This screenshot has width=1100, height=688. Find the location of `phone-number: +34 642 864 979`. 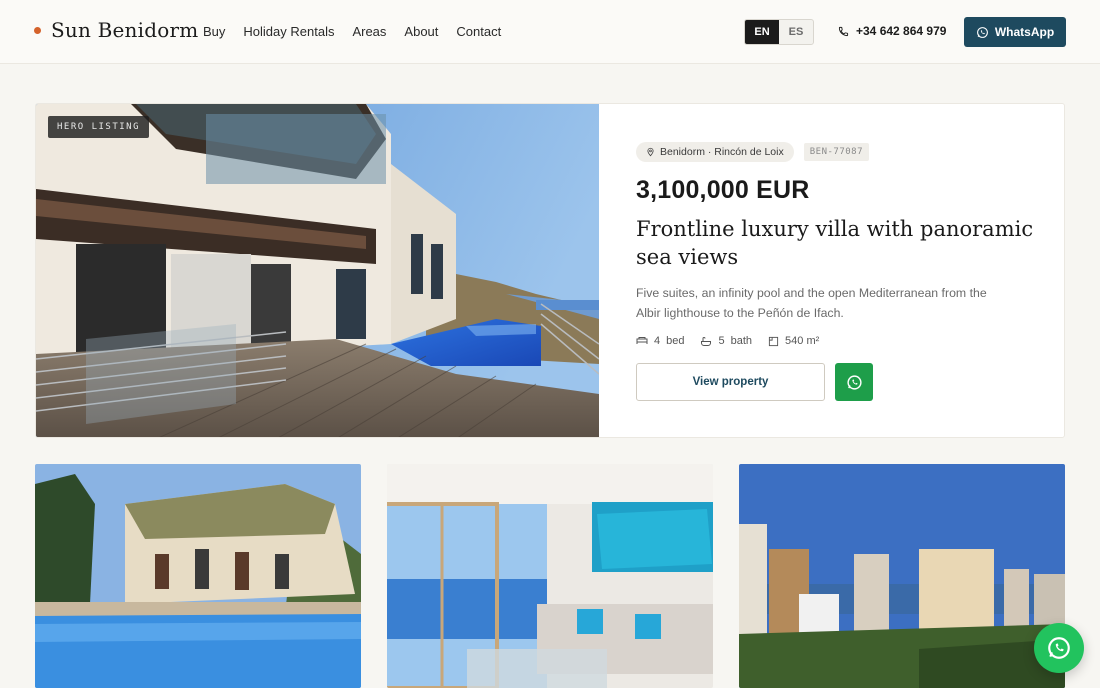

phone-number: +34 642 864 979 is located at coordinates (901, 31).